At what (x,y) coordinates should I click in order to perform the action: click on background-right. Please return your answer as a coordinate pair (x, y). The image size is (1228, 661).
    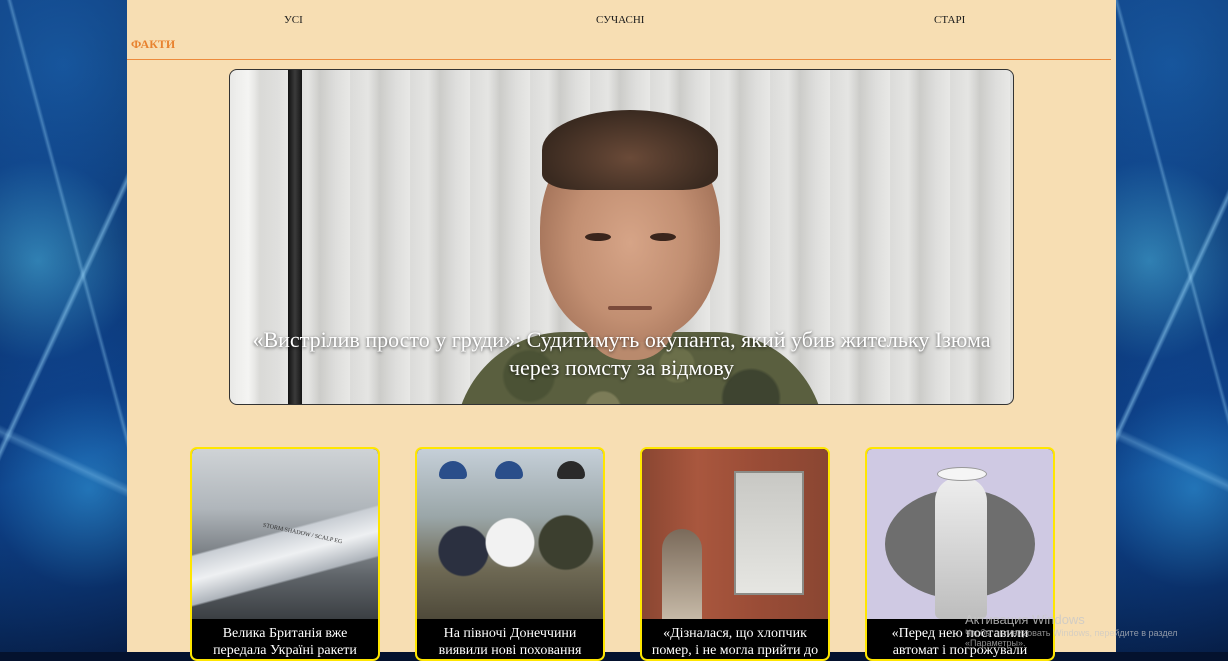
    Looking at the image, I should click on (1172, 326).